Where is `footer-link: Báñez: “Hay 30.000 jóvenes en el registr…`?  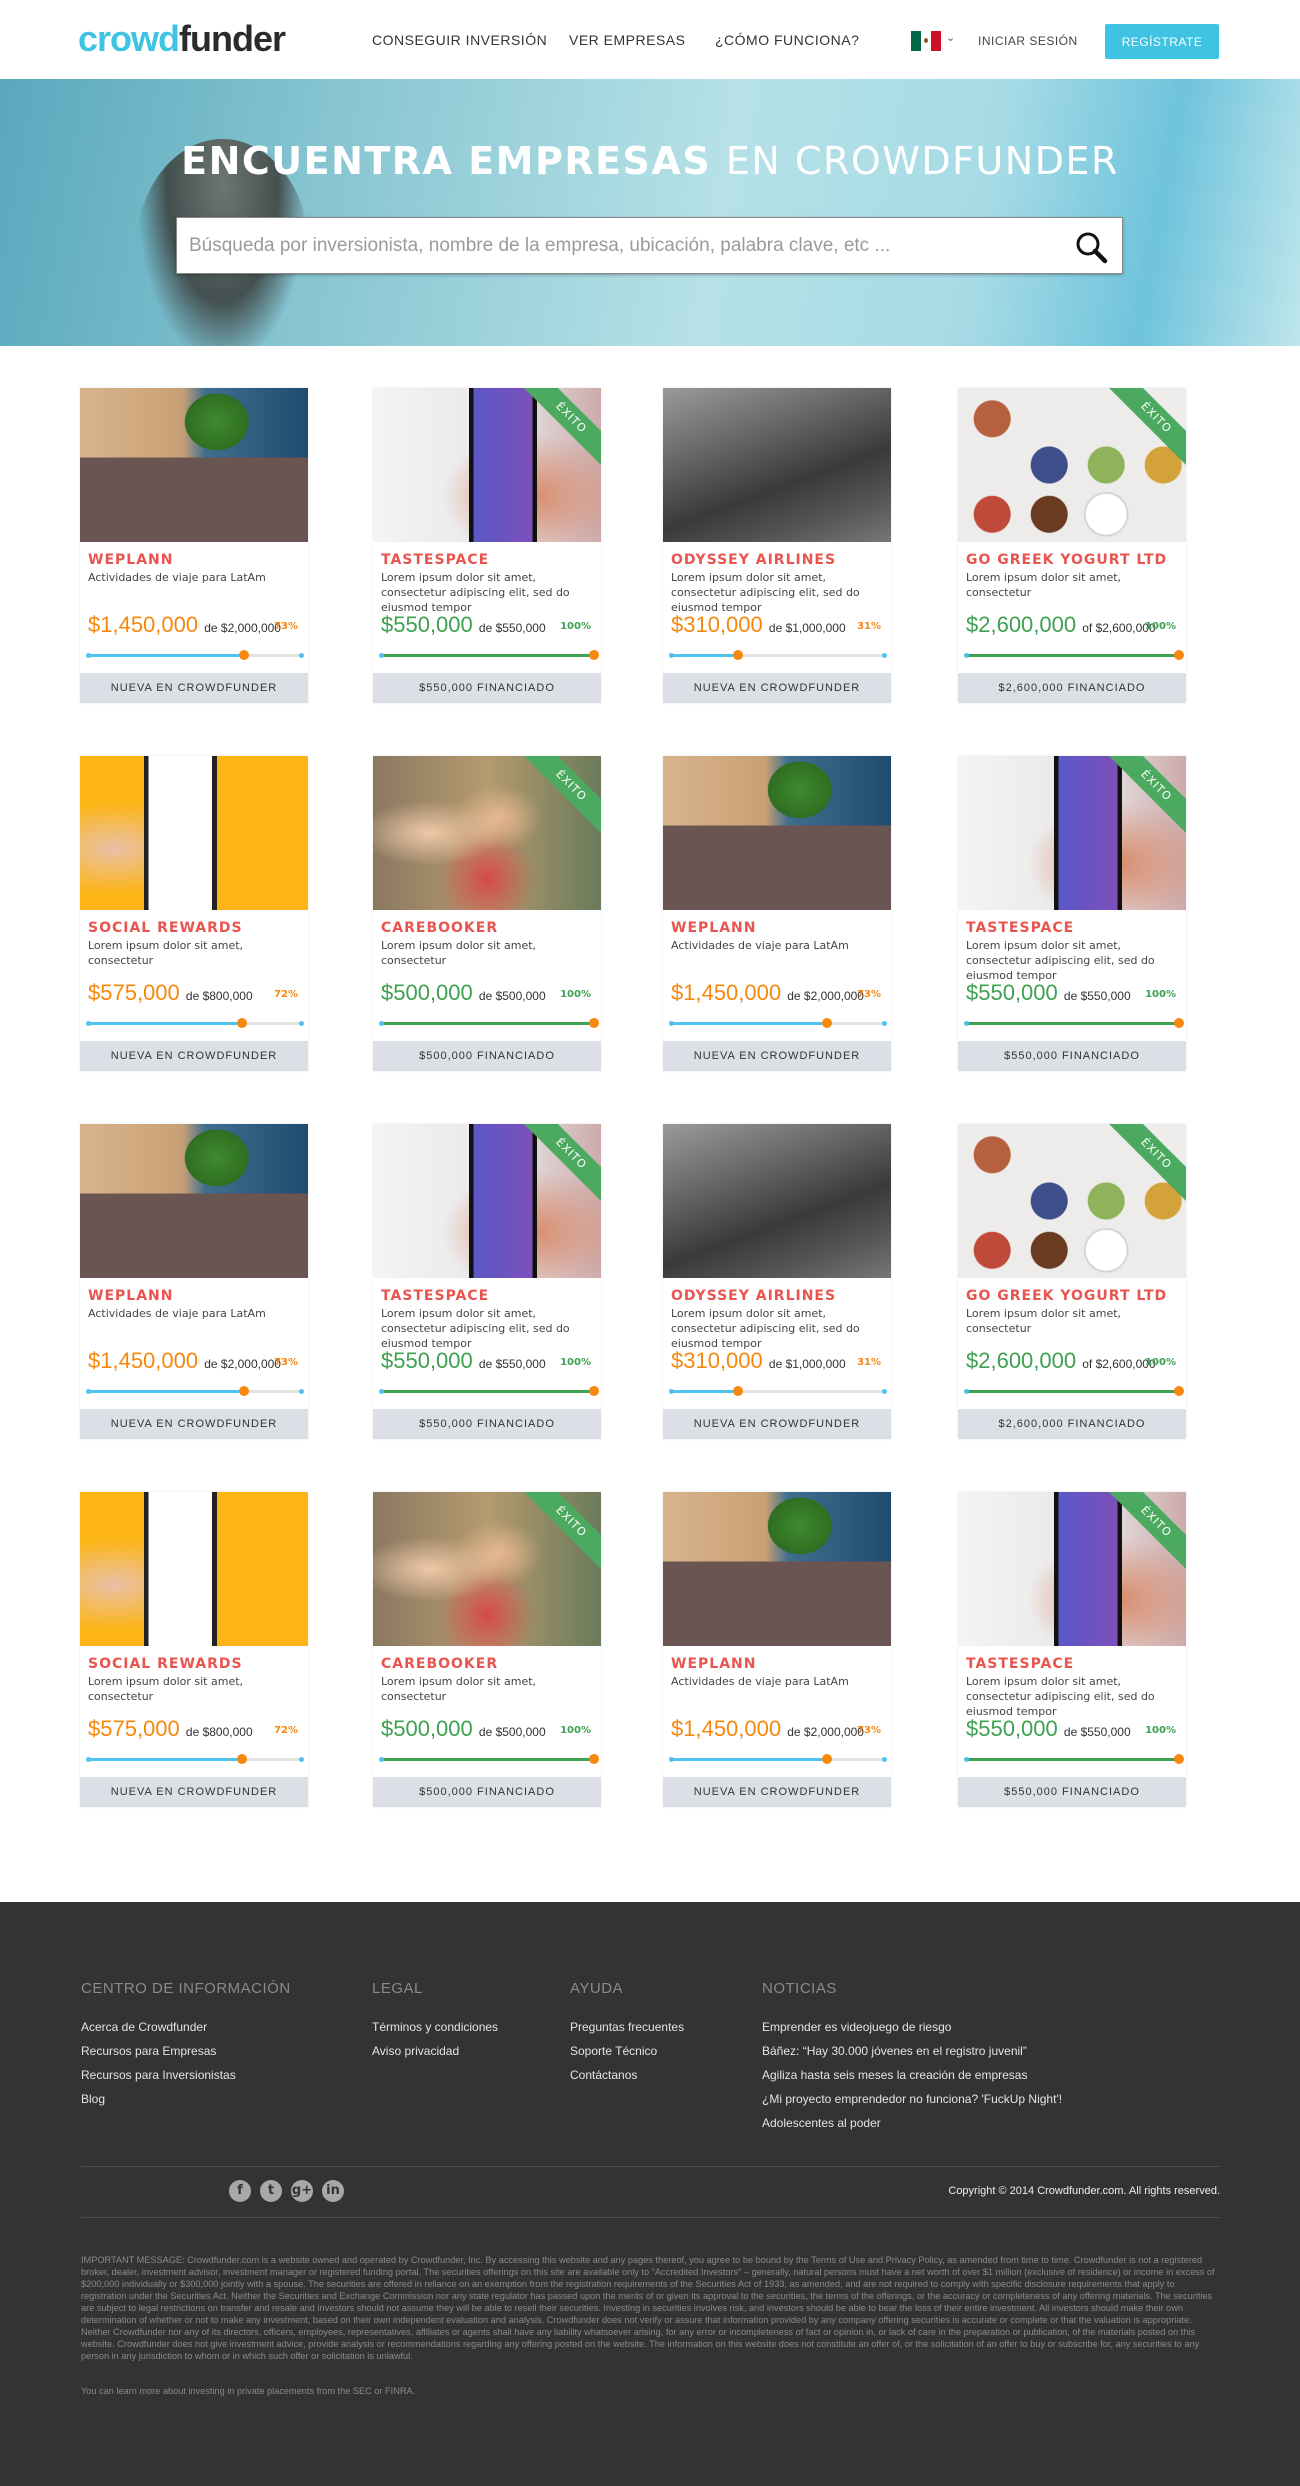
footer-link: Báñez: “Hay 30.000 jóvenes en el registr… is located at coordinates (894, 2051).